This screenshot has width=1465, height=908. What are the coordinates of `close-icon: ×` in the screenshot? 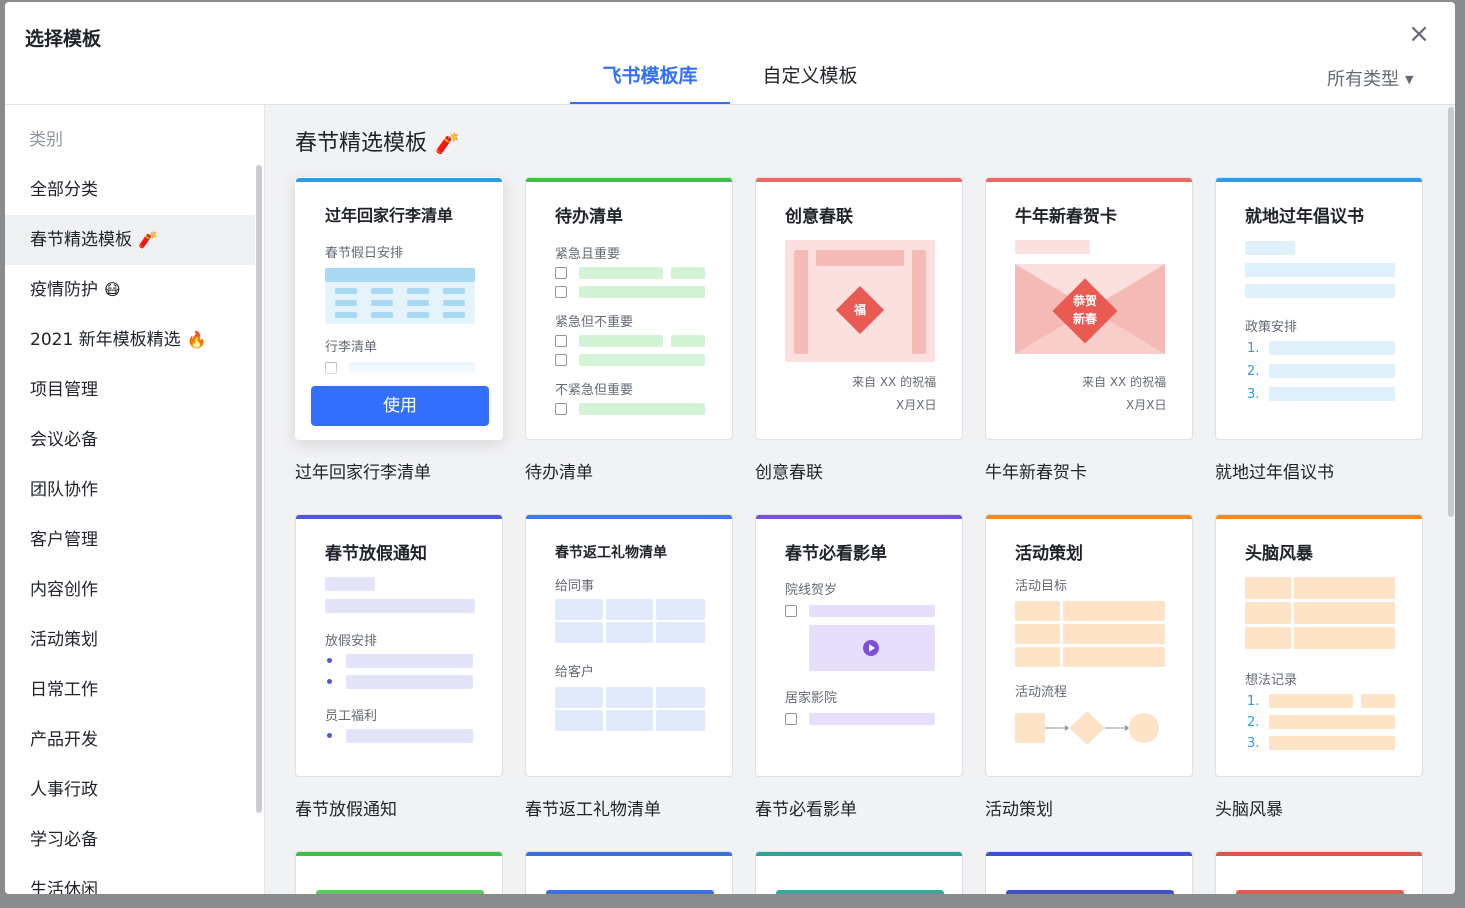 It's located at (1419, 34).